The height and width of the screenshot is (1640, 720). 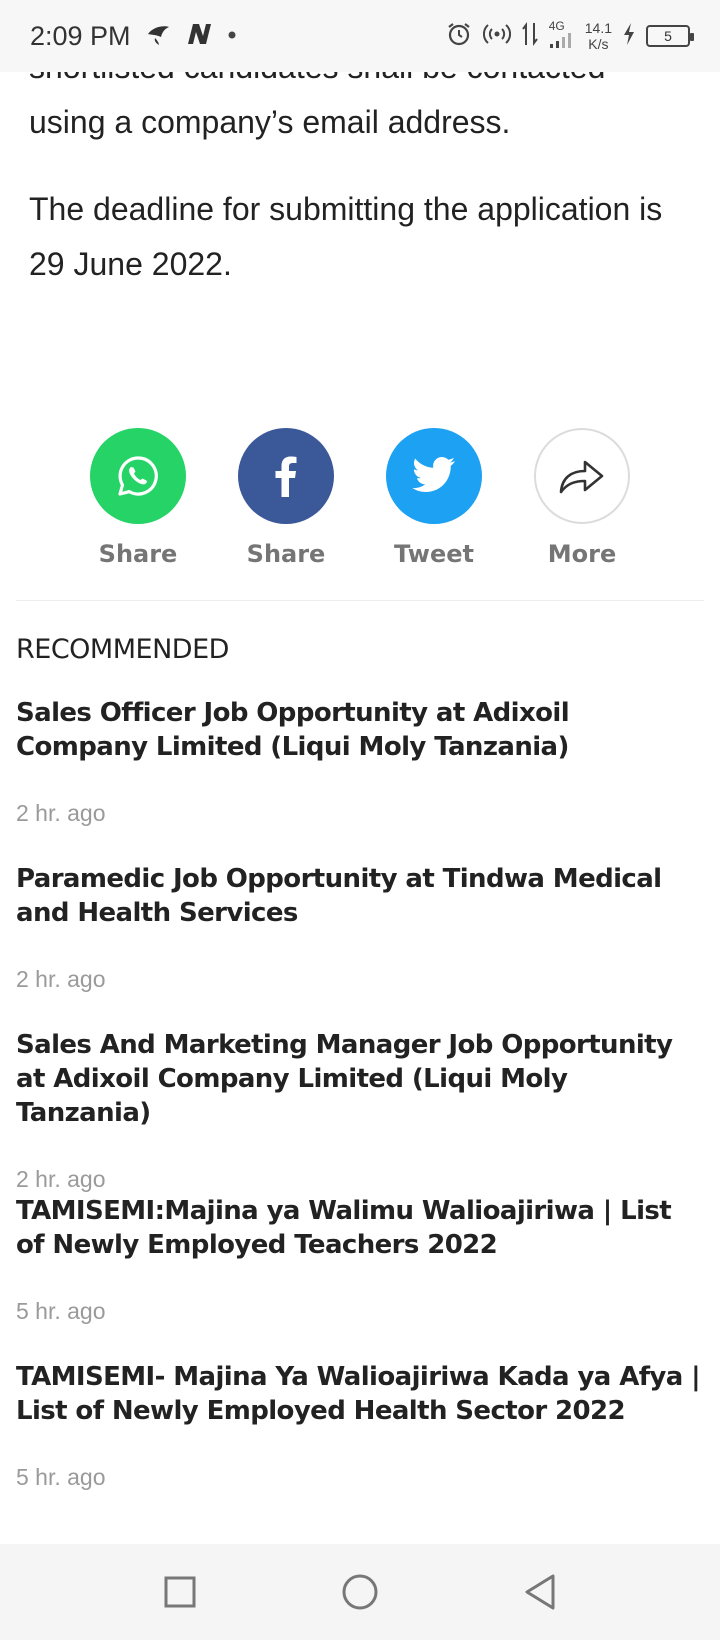 I want to click on home-circle-icon, so click(x=360, y=1592).